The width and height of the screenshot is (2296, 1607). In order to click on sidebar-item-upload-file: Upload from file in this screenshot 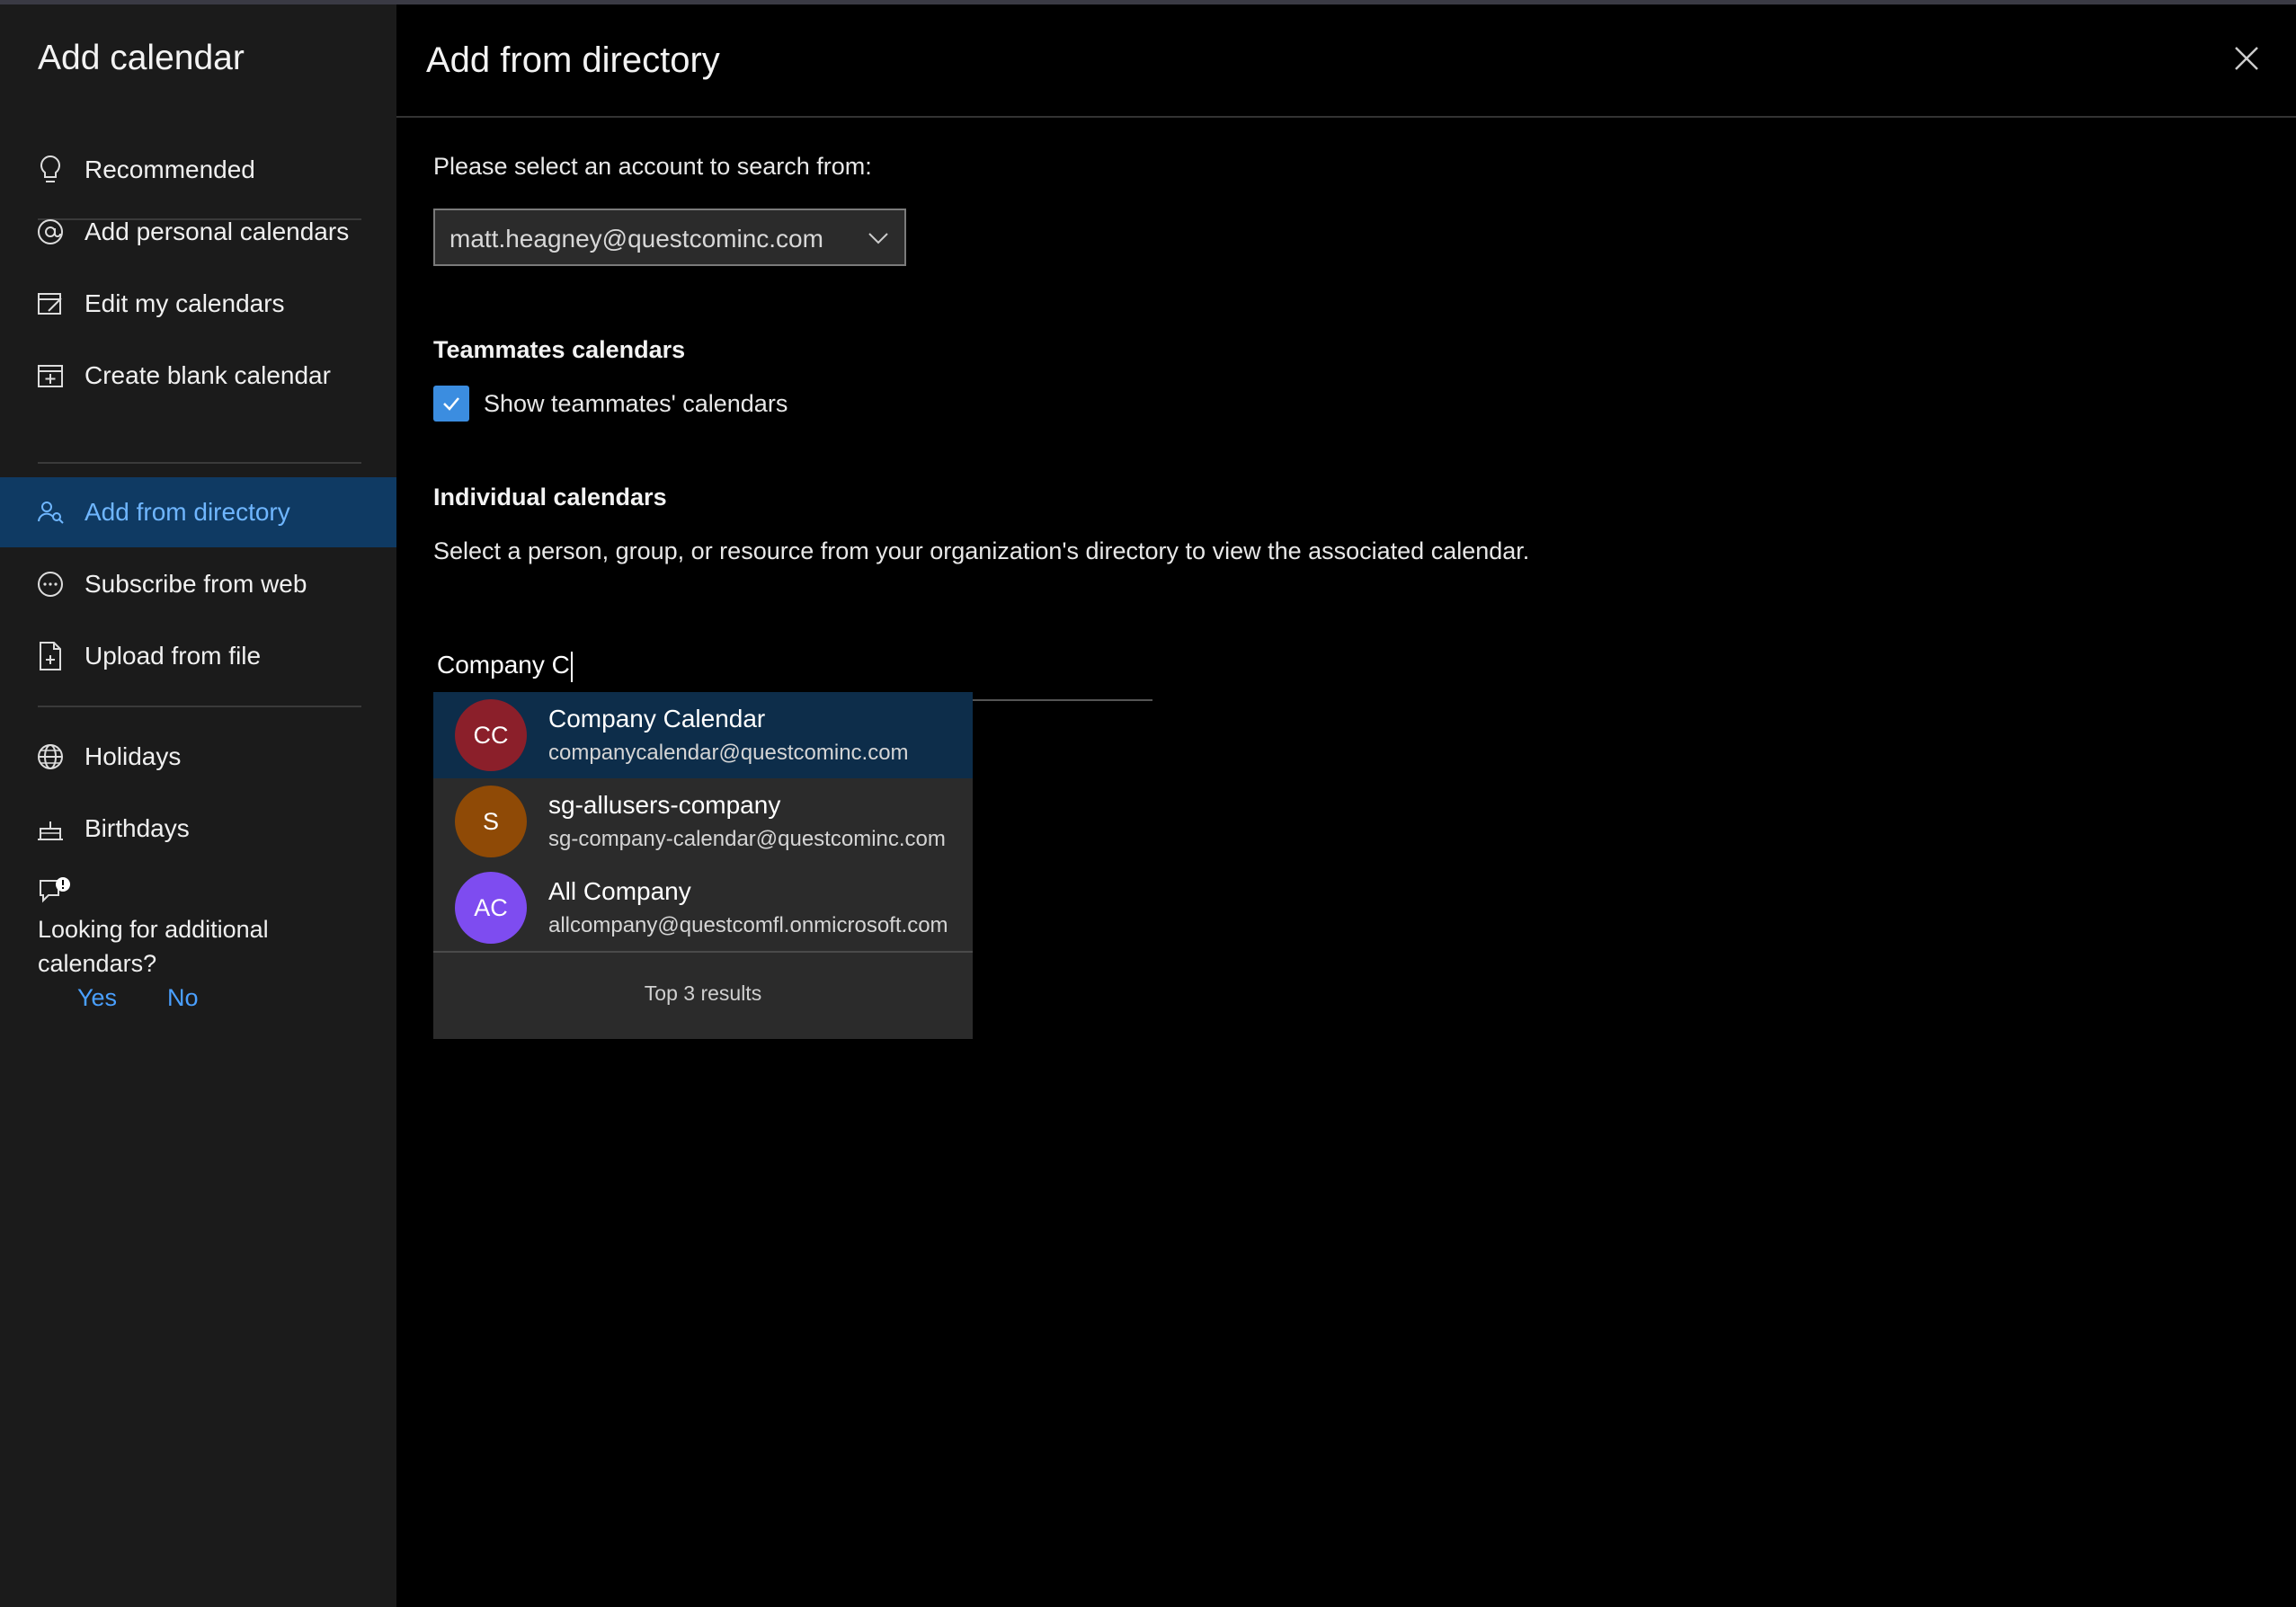, I will do `click(198, 656)`.